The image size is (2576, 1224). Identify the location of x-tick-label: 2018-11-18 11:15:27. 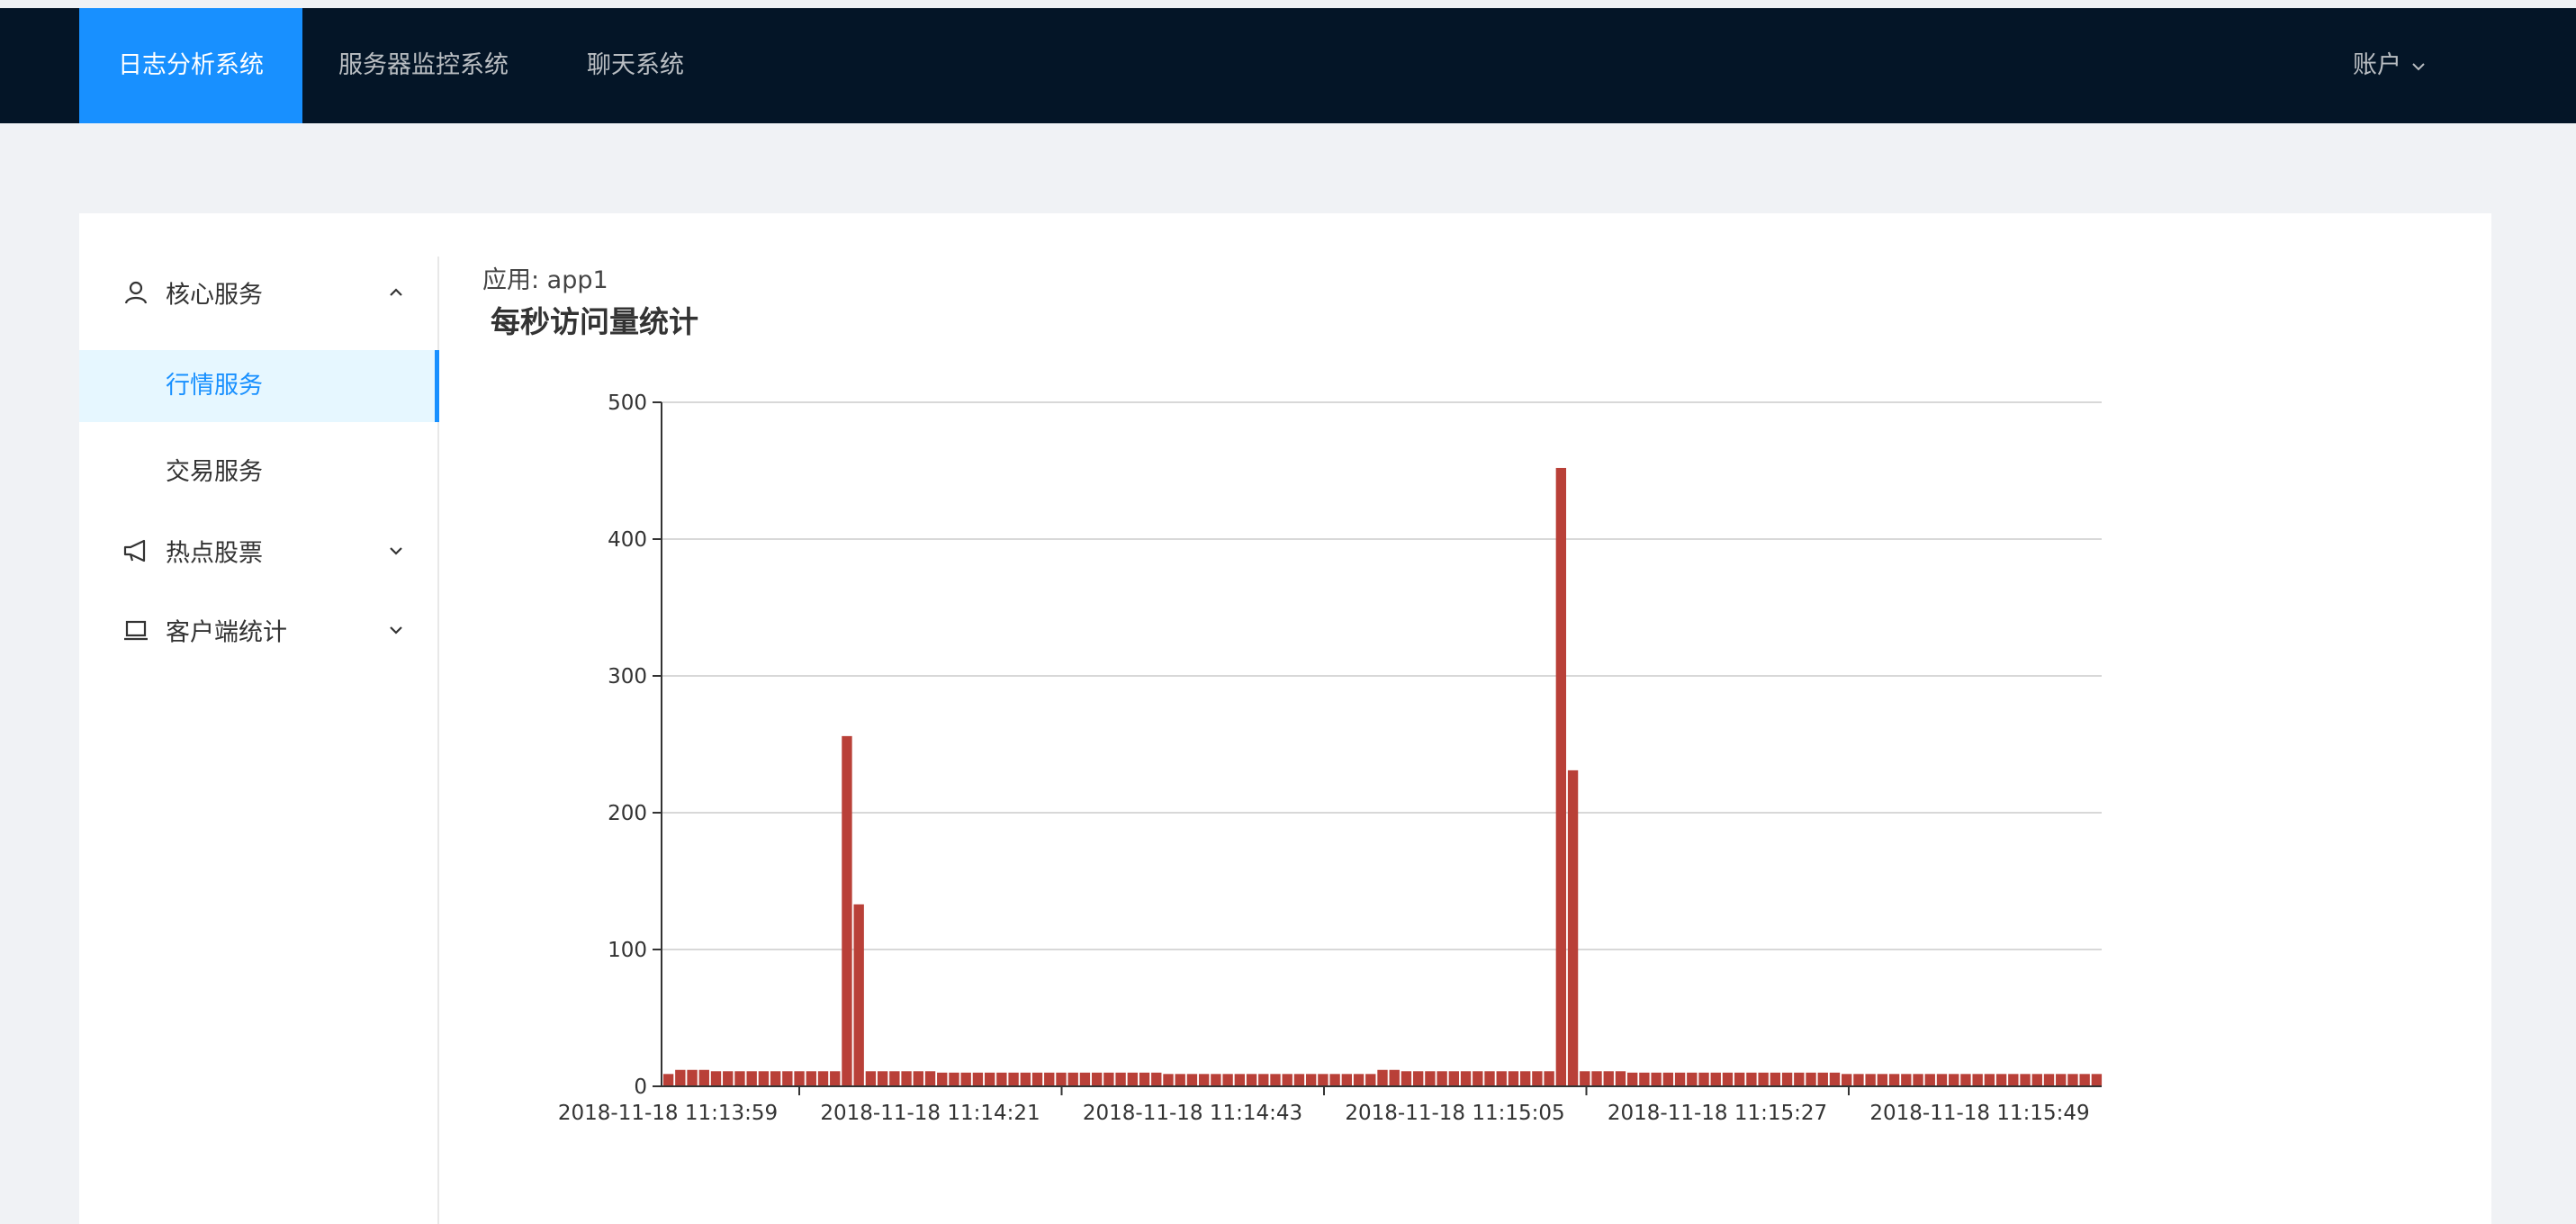
(1717, 1113).